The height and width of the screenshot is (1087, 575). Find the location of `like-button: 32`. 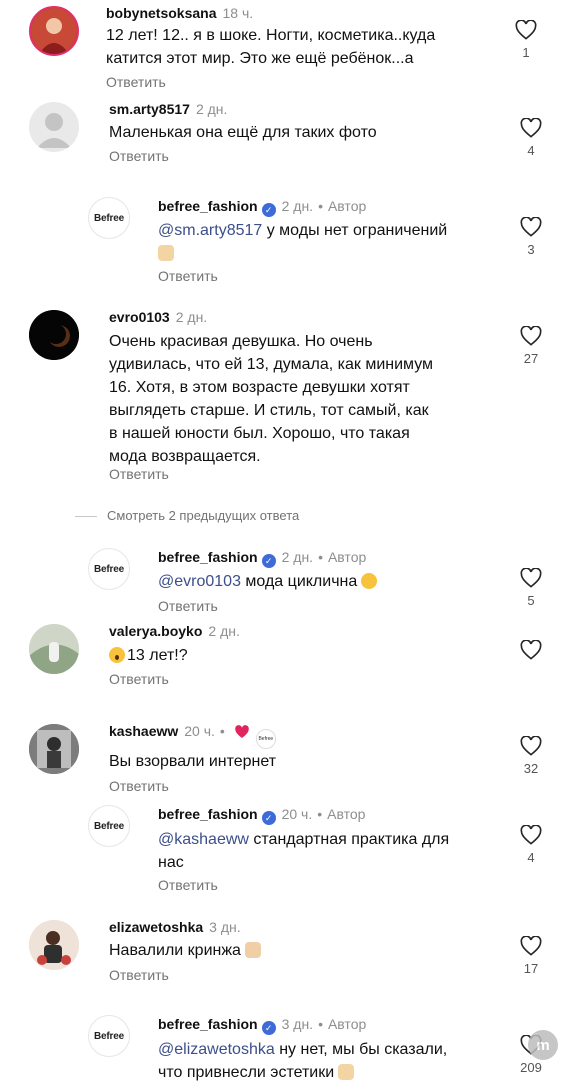

like-button: 32 is located at coordinates (531, 756).